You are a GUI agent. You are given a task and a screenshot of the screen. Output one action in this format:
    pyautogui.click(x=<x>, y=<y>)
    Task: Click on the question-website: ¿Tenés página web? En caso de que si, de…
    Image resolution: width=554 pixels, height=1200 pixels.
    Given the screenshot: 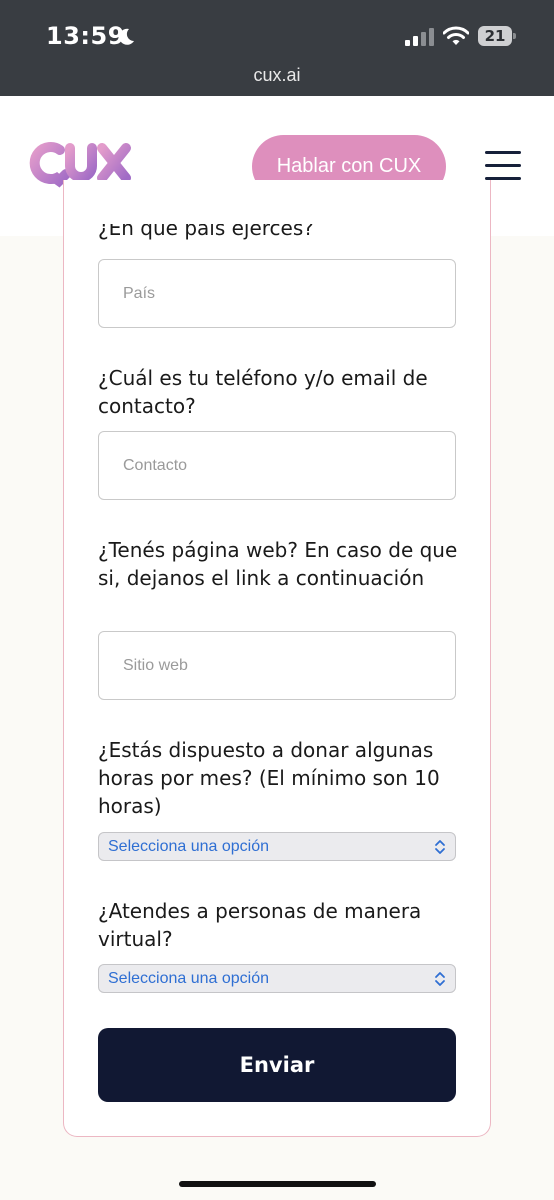 What is the action you would take?
    pyautogui.click(x=278, y=564)
    